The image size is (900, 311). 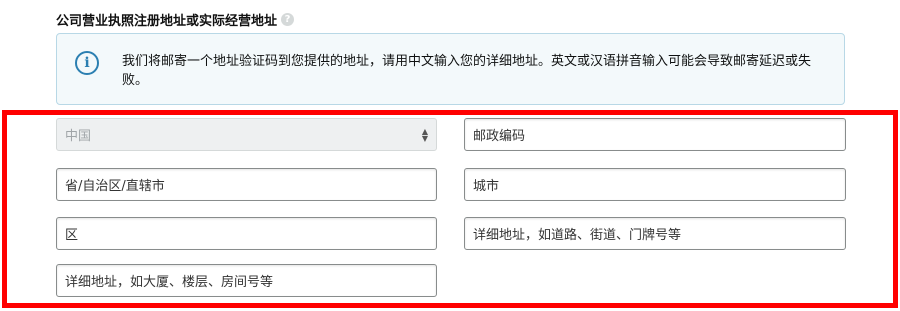 What do you see at coordinates (655, 134) in the screenshot?
I see `postal-code-input: 邮政编码` at bounding box center [655, 134].